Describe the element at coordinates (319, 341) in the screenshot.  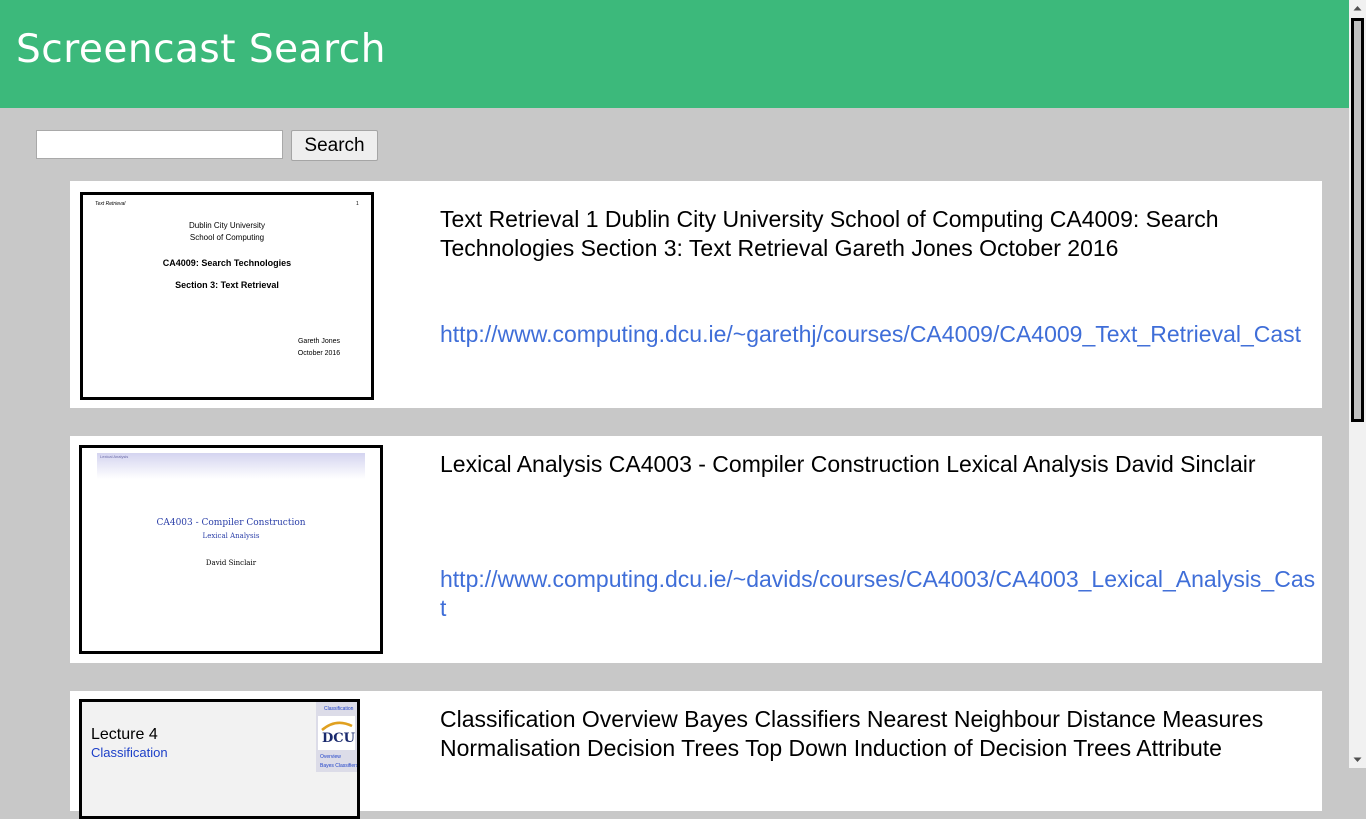
I see `thumbnail-author: Gareth Jones` at that location.